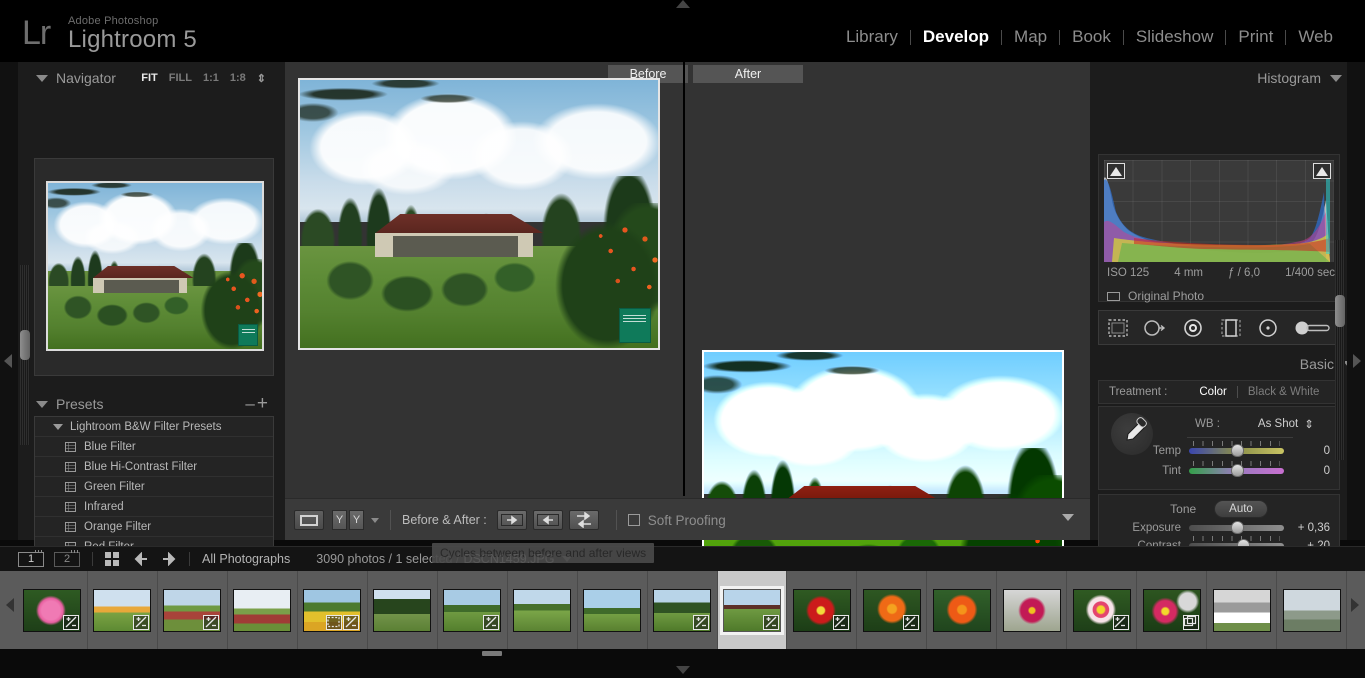  Describe the element at coordinates (1284, 392) in the screenshot. I see `treatment-bw-option: Black & White` at that location.